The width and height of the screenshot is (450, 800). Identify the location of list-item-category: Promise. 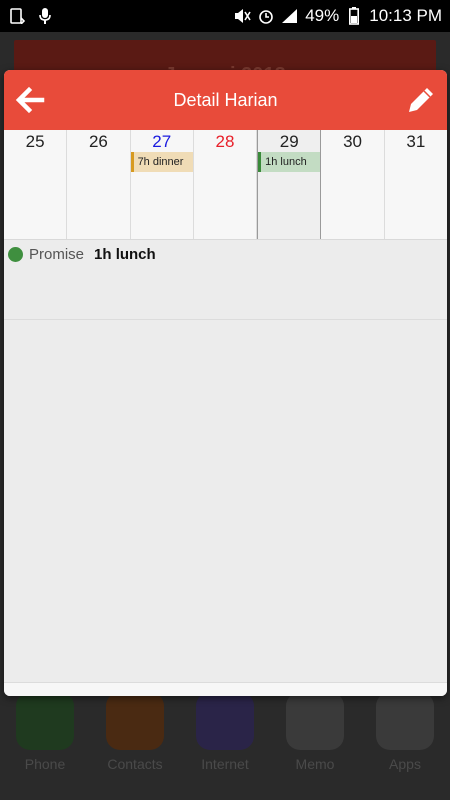
(57, 254).